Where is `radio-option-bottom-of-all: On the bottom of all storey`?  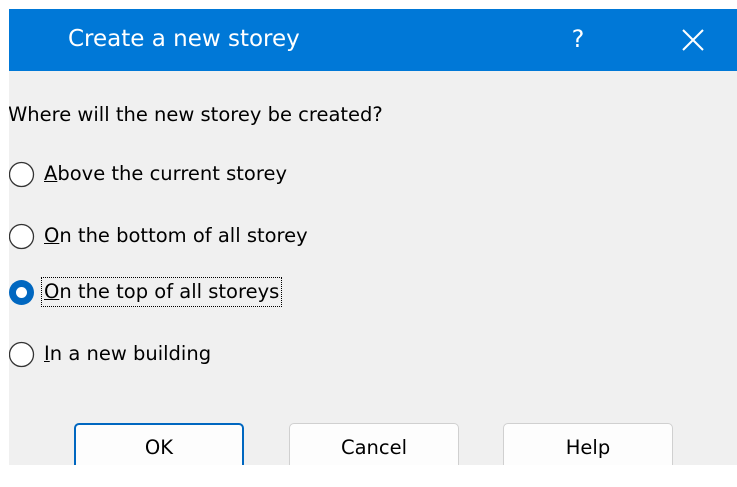
radio-option-bottom-of-all: On the bottom of all storey is located at coordinates (159, 236).